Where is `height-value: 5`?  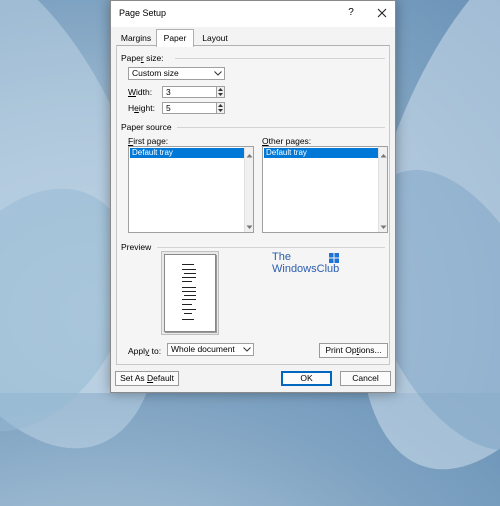
height-value: 5 is located at coordinates (168, 108).